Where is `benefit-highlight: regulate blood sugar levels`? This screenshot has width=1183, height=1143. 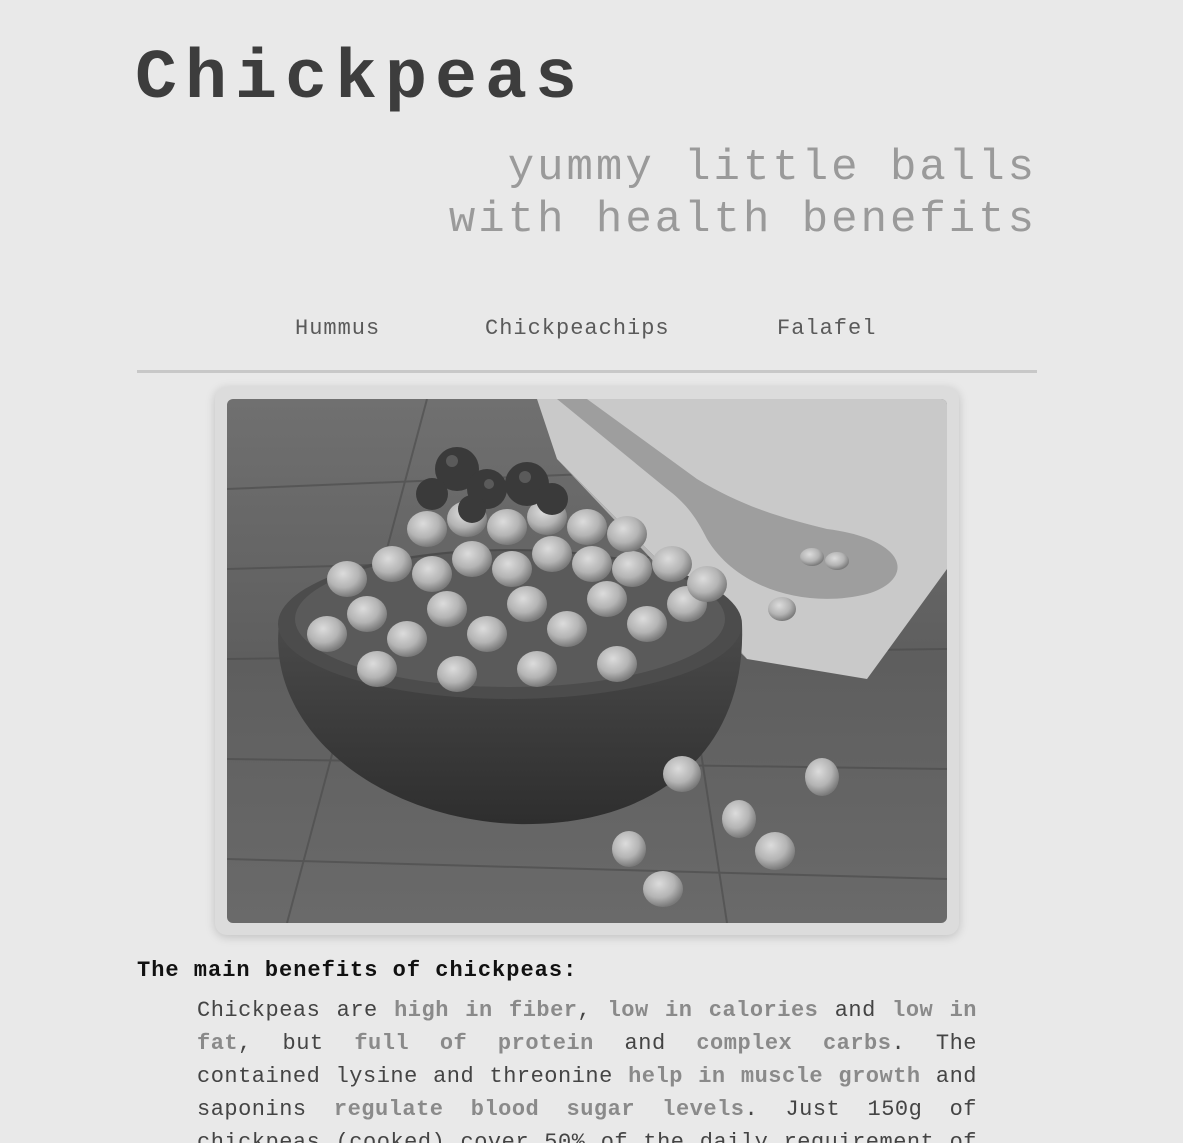 benefit-highlight: regulate blood sugar levels is located at coordinates (539, 1109).